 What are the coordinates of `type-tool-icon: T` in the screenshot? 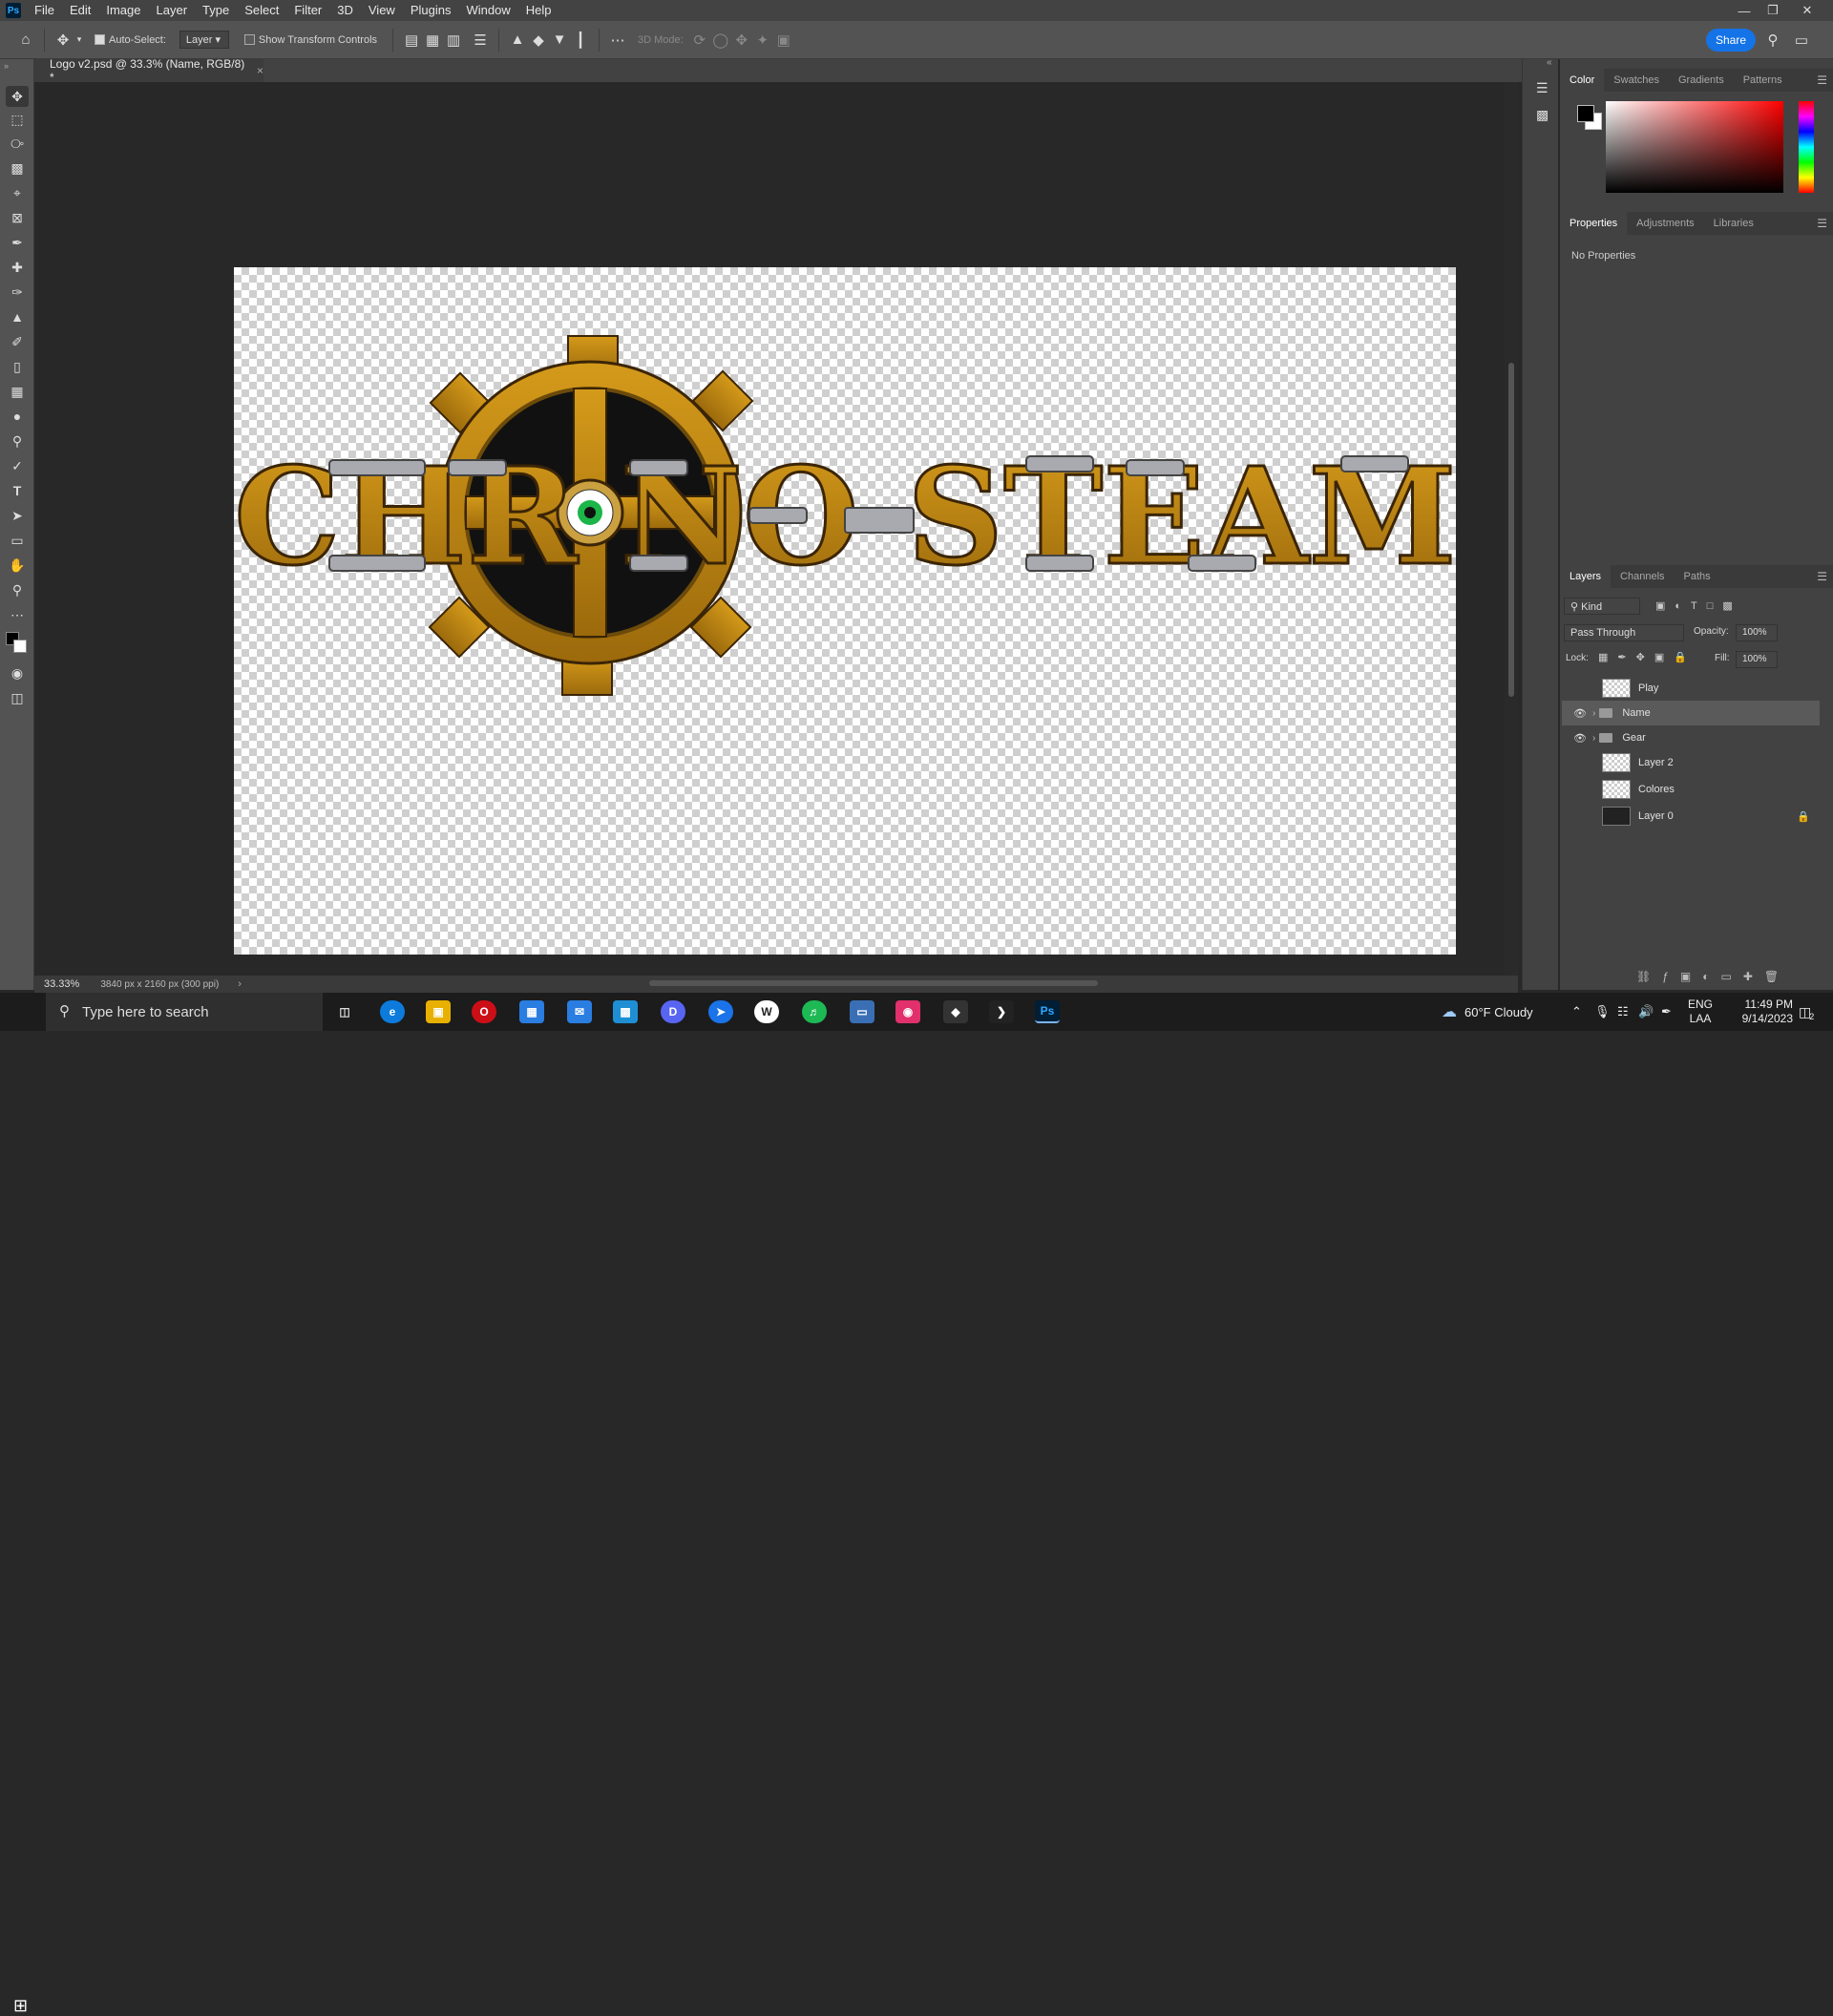 It's located at (18, 491).